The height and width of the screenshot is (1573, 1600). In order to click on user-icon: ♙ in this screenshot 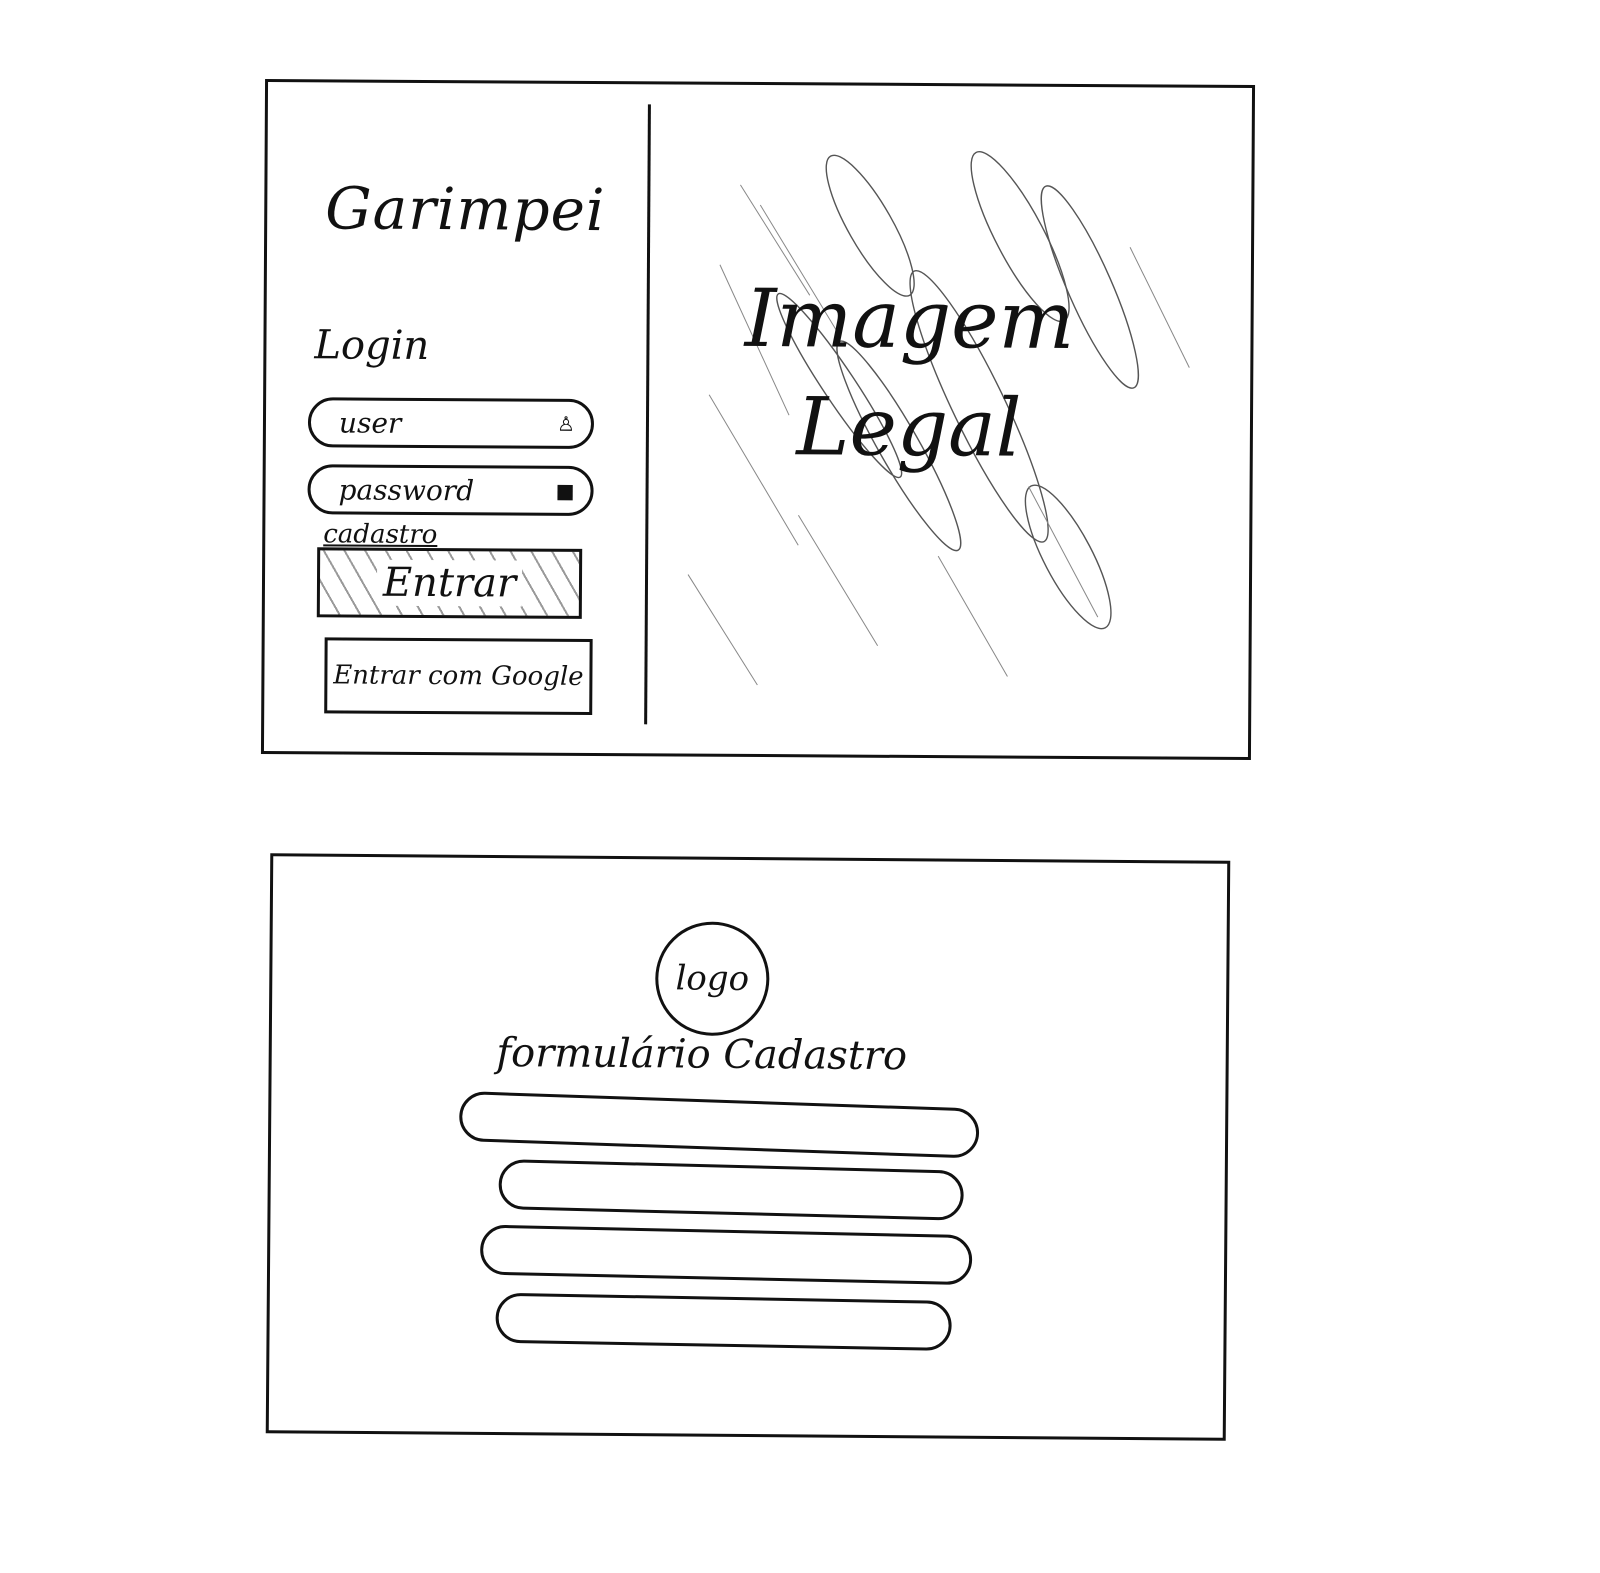, I will do `click(566, 423)`.